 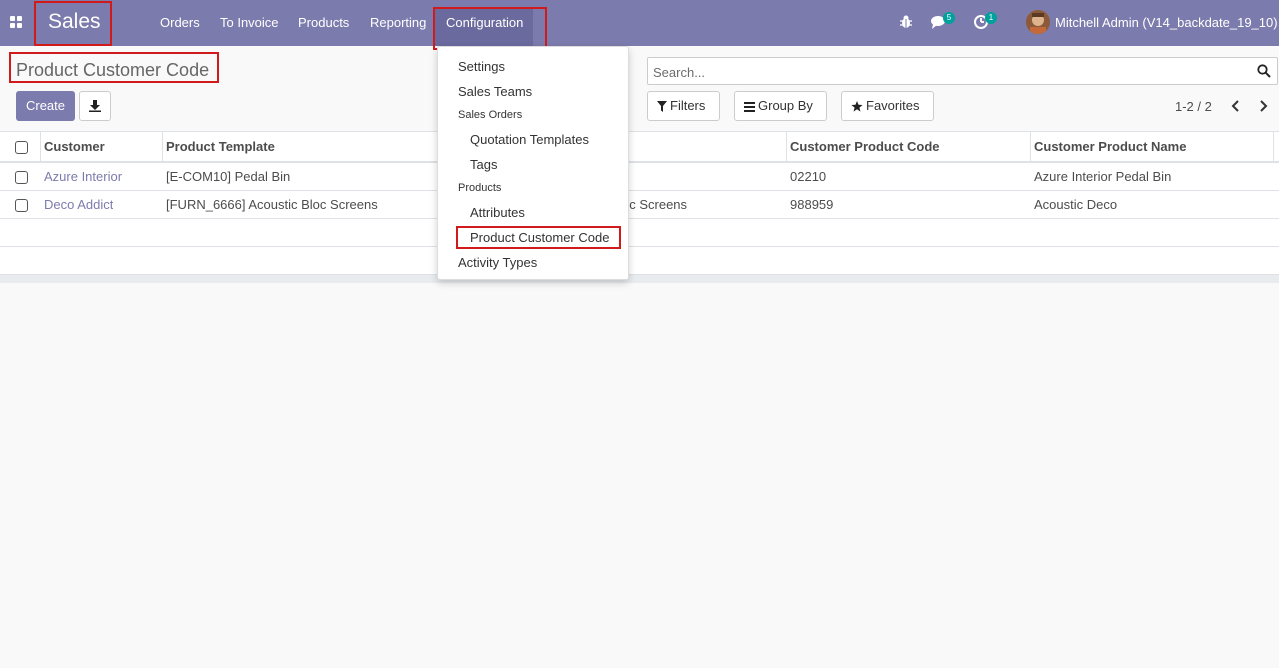 I want to click on dropdown-item-sales-teams: Sales Teams, so click(x=495, y=91).